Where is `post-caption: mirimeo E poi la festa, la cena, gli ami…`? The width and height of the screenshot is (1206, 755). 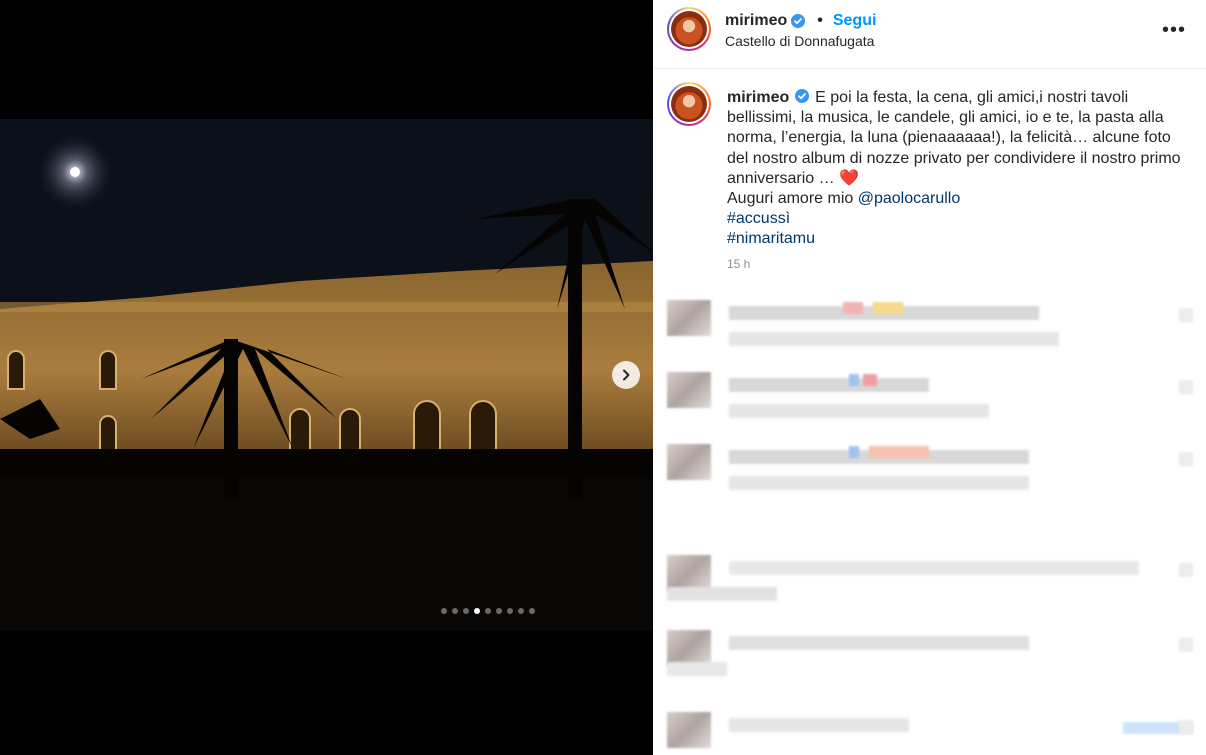
post-caption: mirimeo E poi la festa, la cena, gli ami… is located at coordinates (954, 169).